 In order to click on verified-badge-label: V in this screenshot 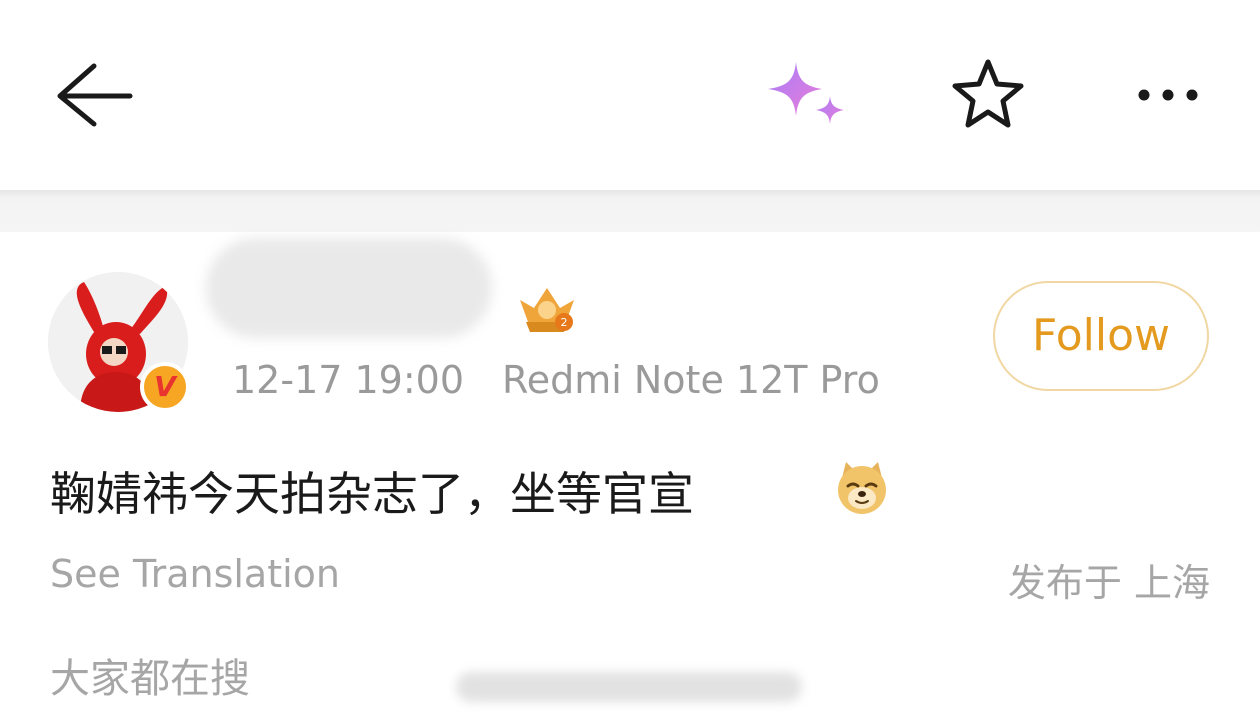, I will do `click(165, 386)`.